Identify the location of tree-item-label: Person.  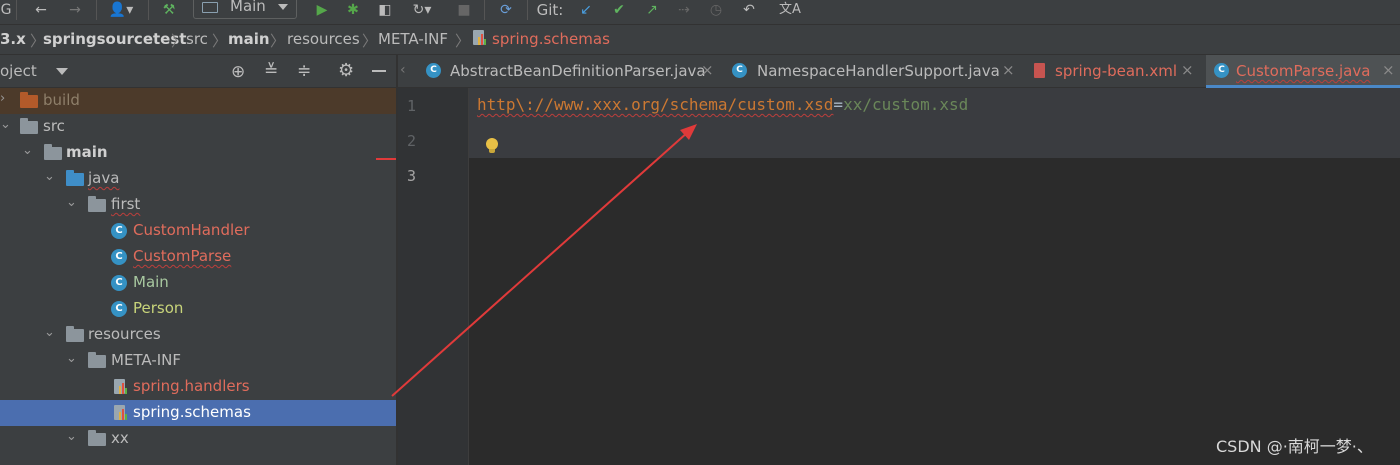
(158, 308).